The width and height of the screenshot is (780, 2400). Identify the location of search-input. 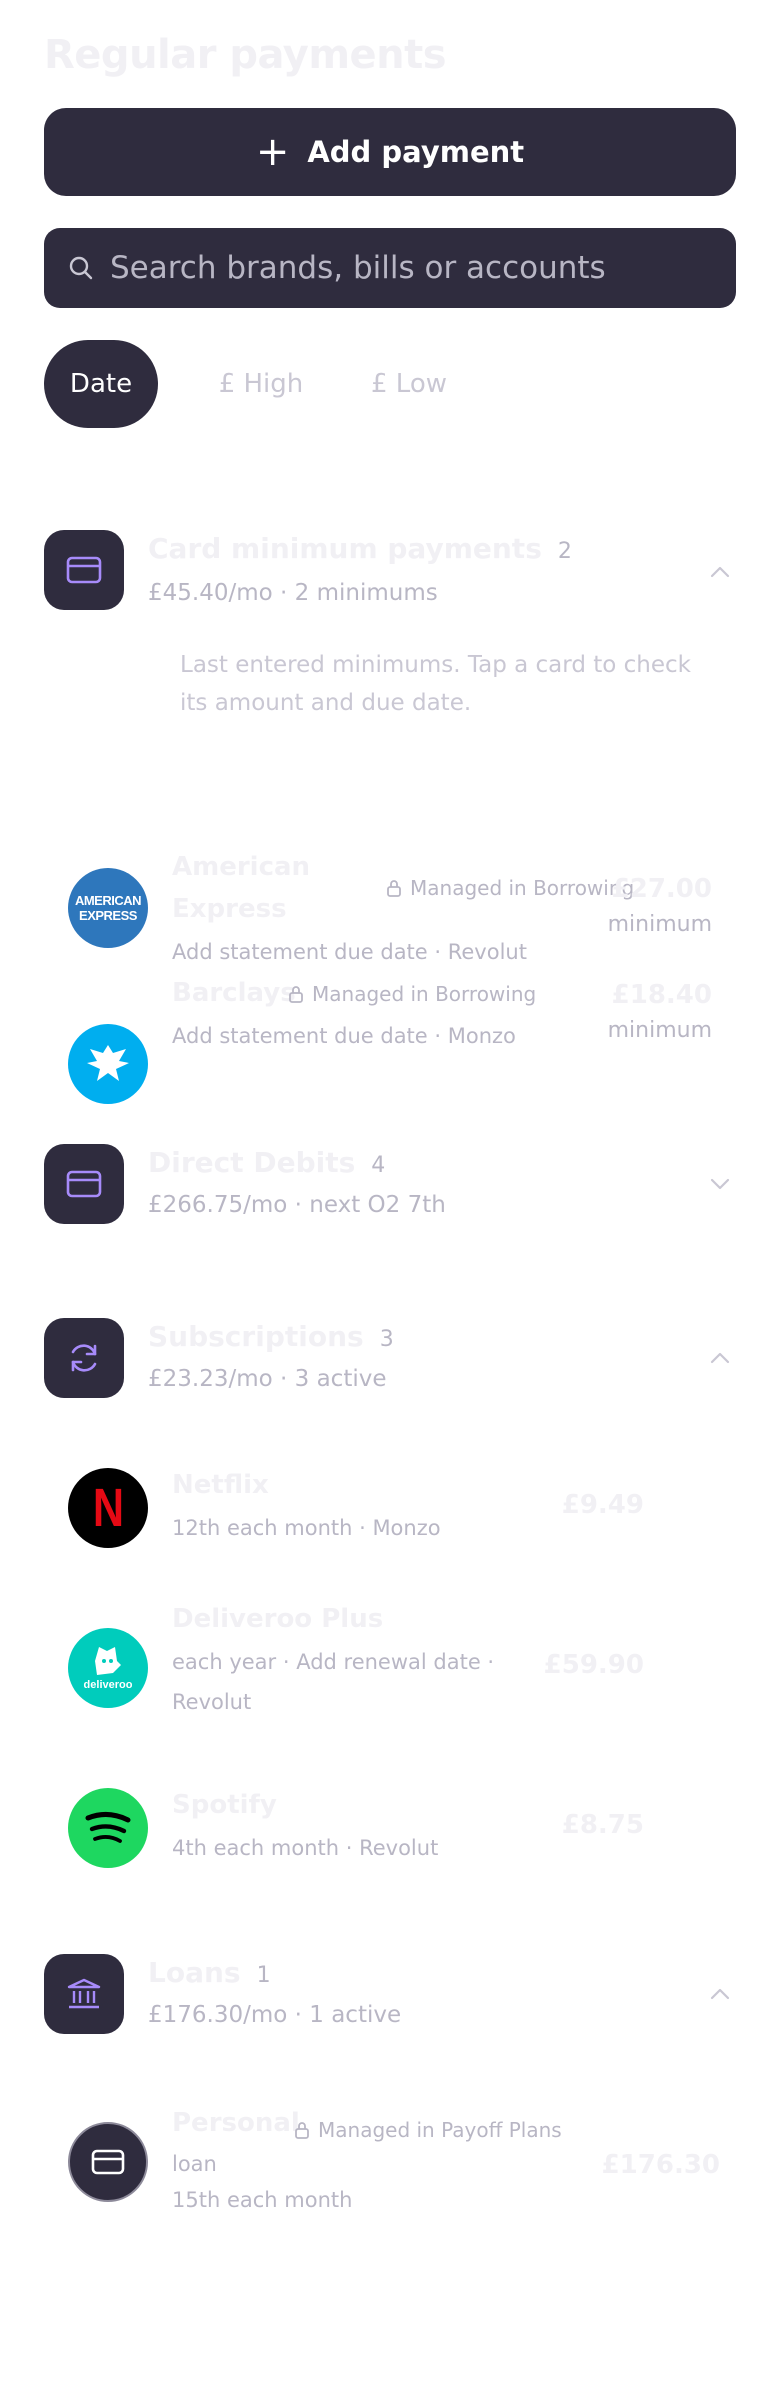
(410, 268).